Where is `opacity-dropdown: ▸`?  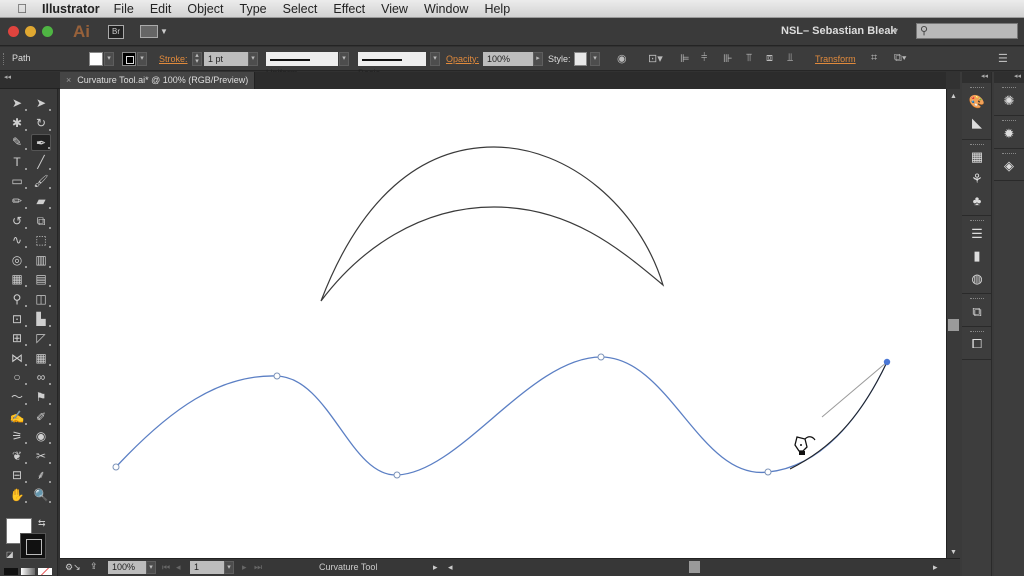
opacity-dropdown: ▸ is located at coordinates (538, 59).